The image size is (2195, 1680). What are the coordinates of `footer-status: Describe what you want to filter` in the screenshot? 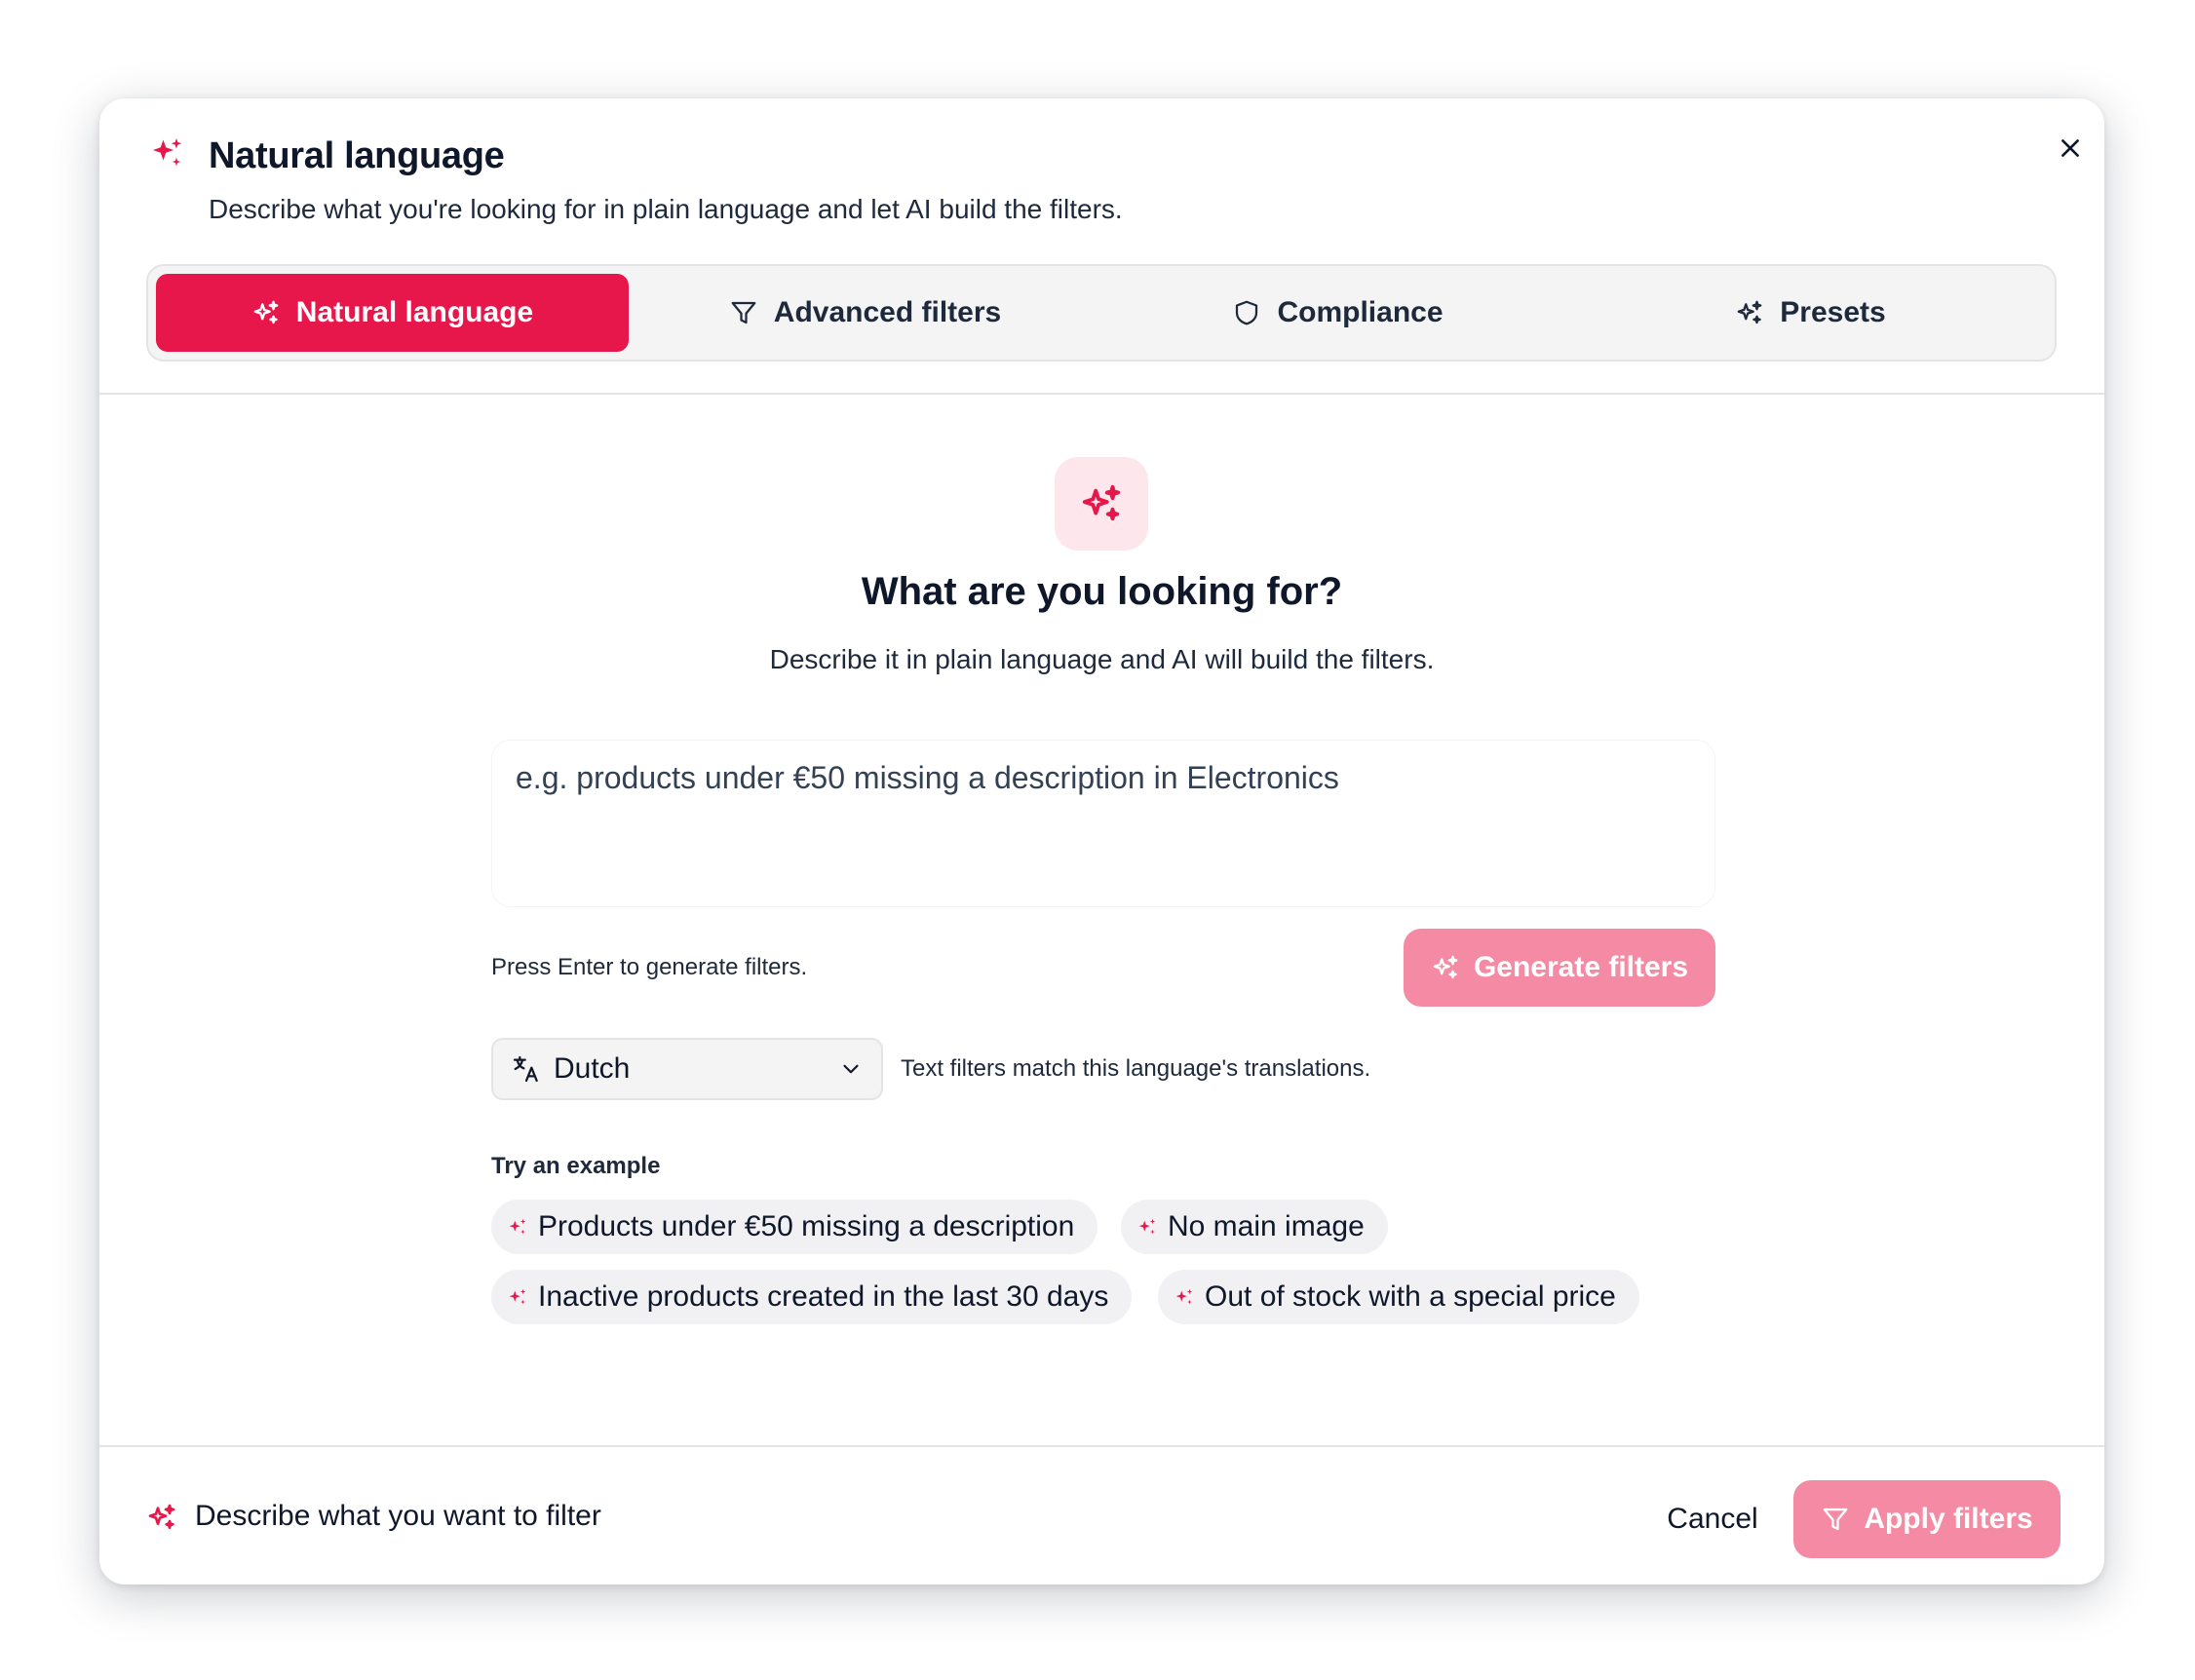 It's located at (398, 1516).